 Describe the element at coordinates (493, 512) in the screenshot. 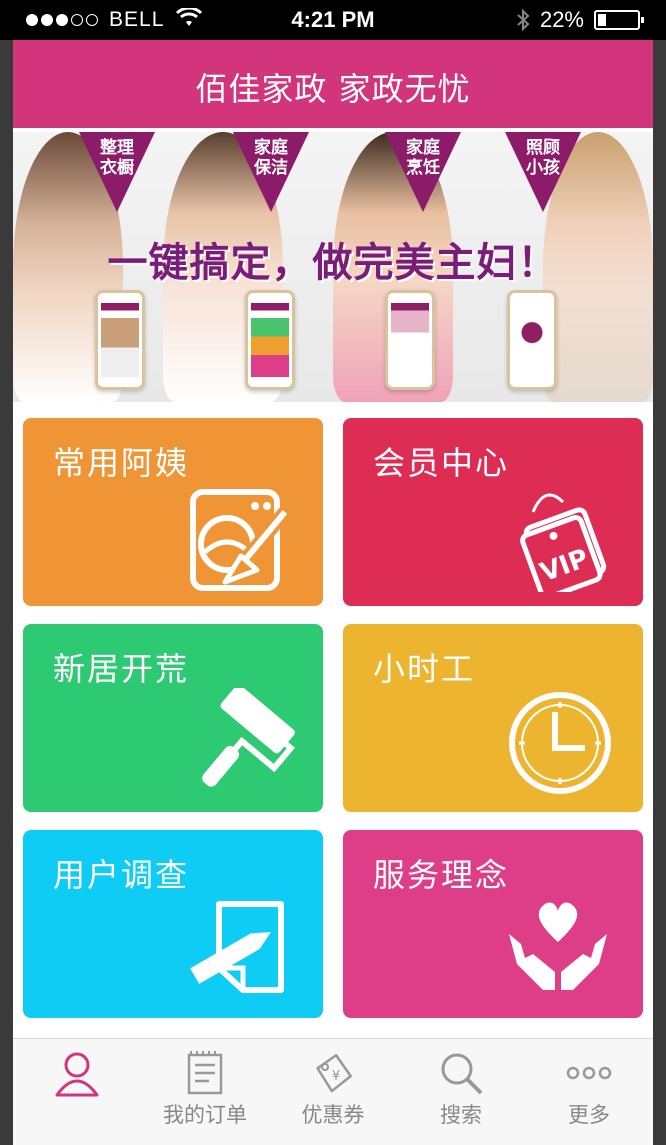

I see `tile-member-center: 会员中心 VIP` at that location.